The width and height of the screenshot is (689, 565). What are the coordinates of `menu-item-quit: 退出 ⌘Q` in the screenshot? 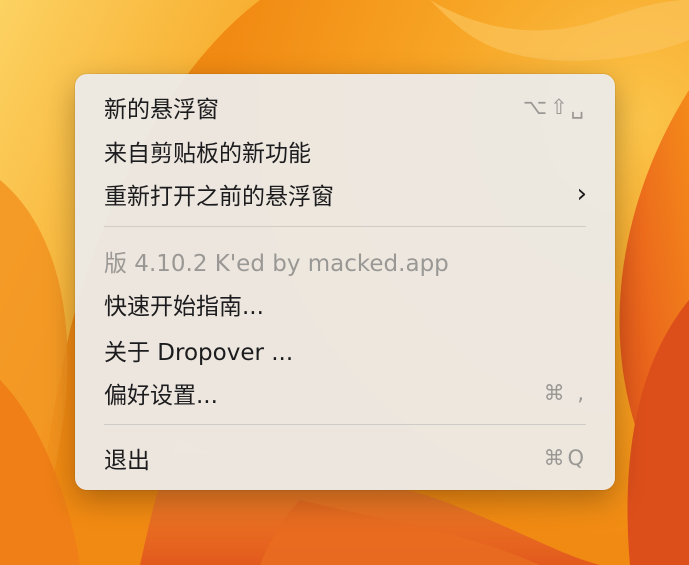 It's located at (345, 458).